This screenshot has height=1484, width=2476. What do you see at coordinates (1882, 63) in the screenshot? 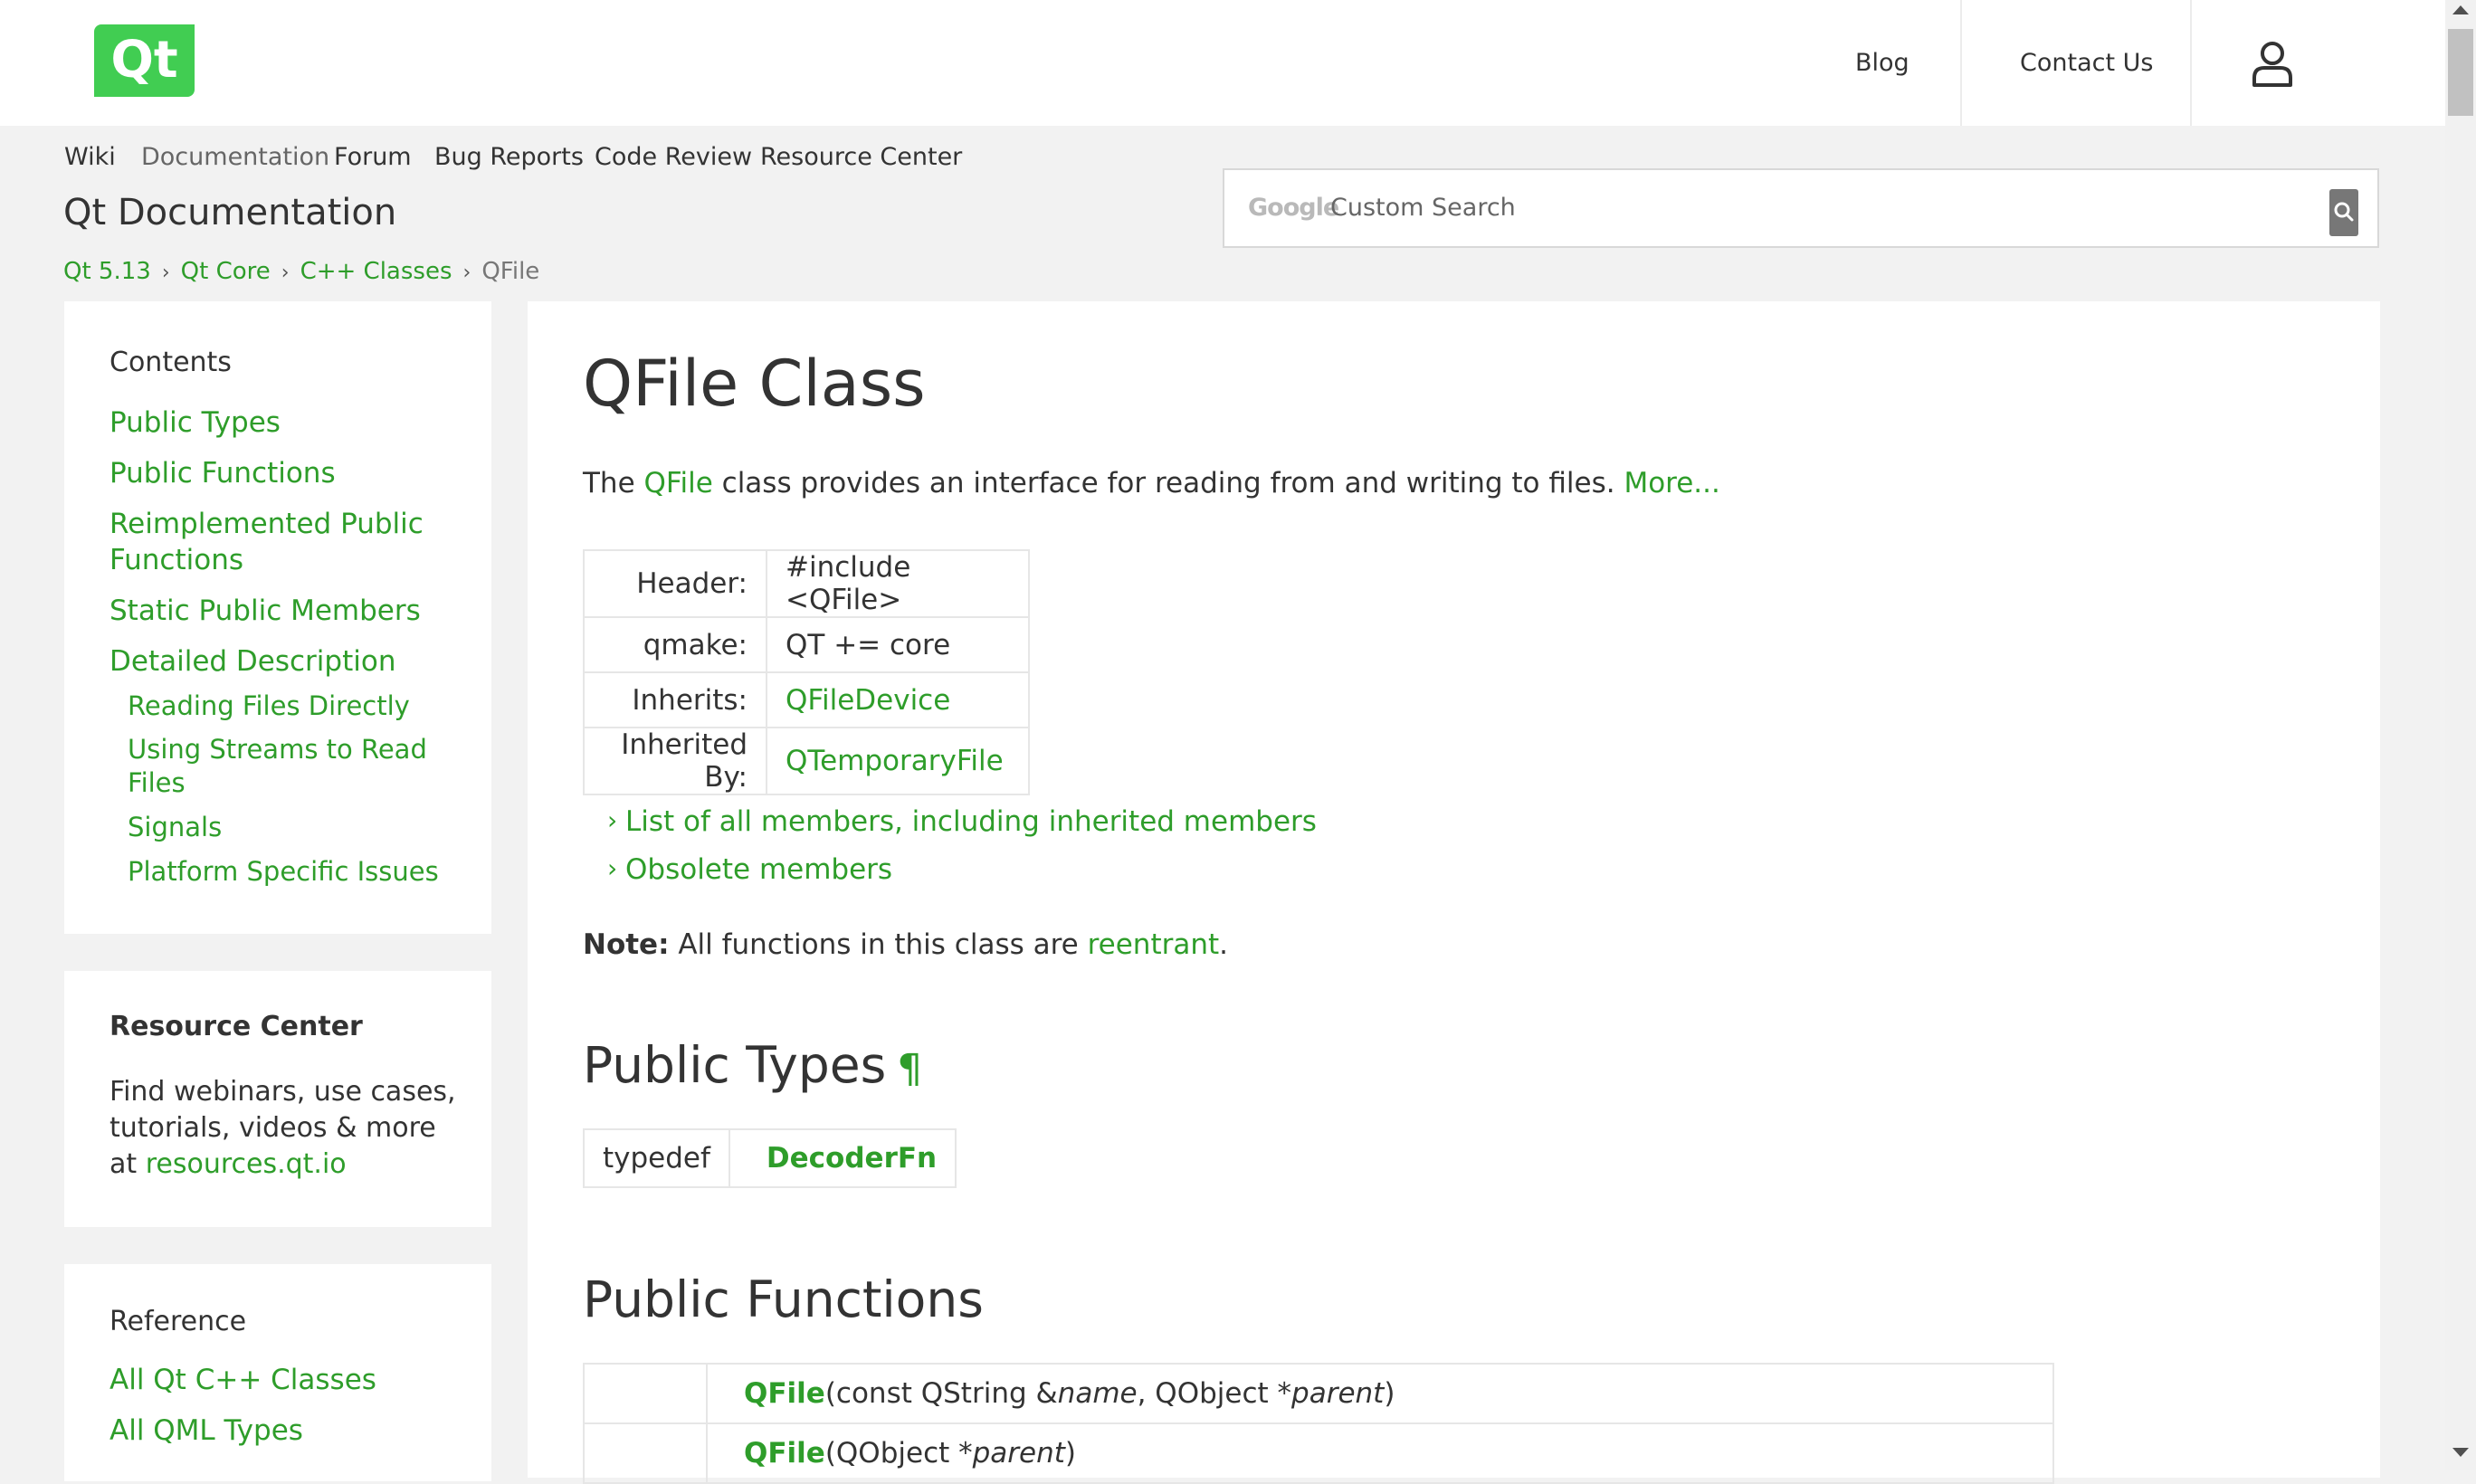
I see `nav-blog-link: Blog` at bounding box center [1882, 63].